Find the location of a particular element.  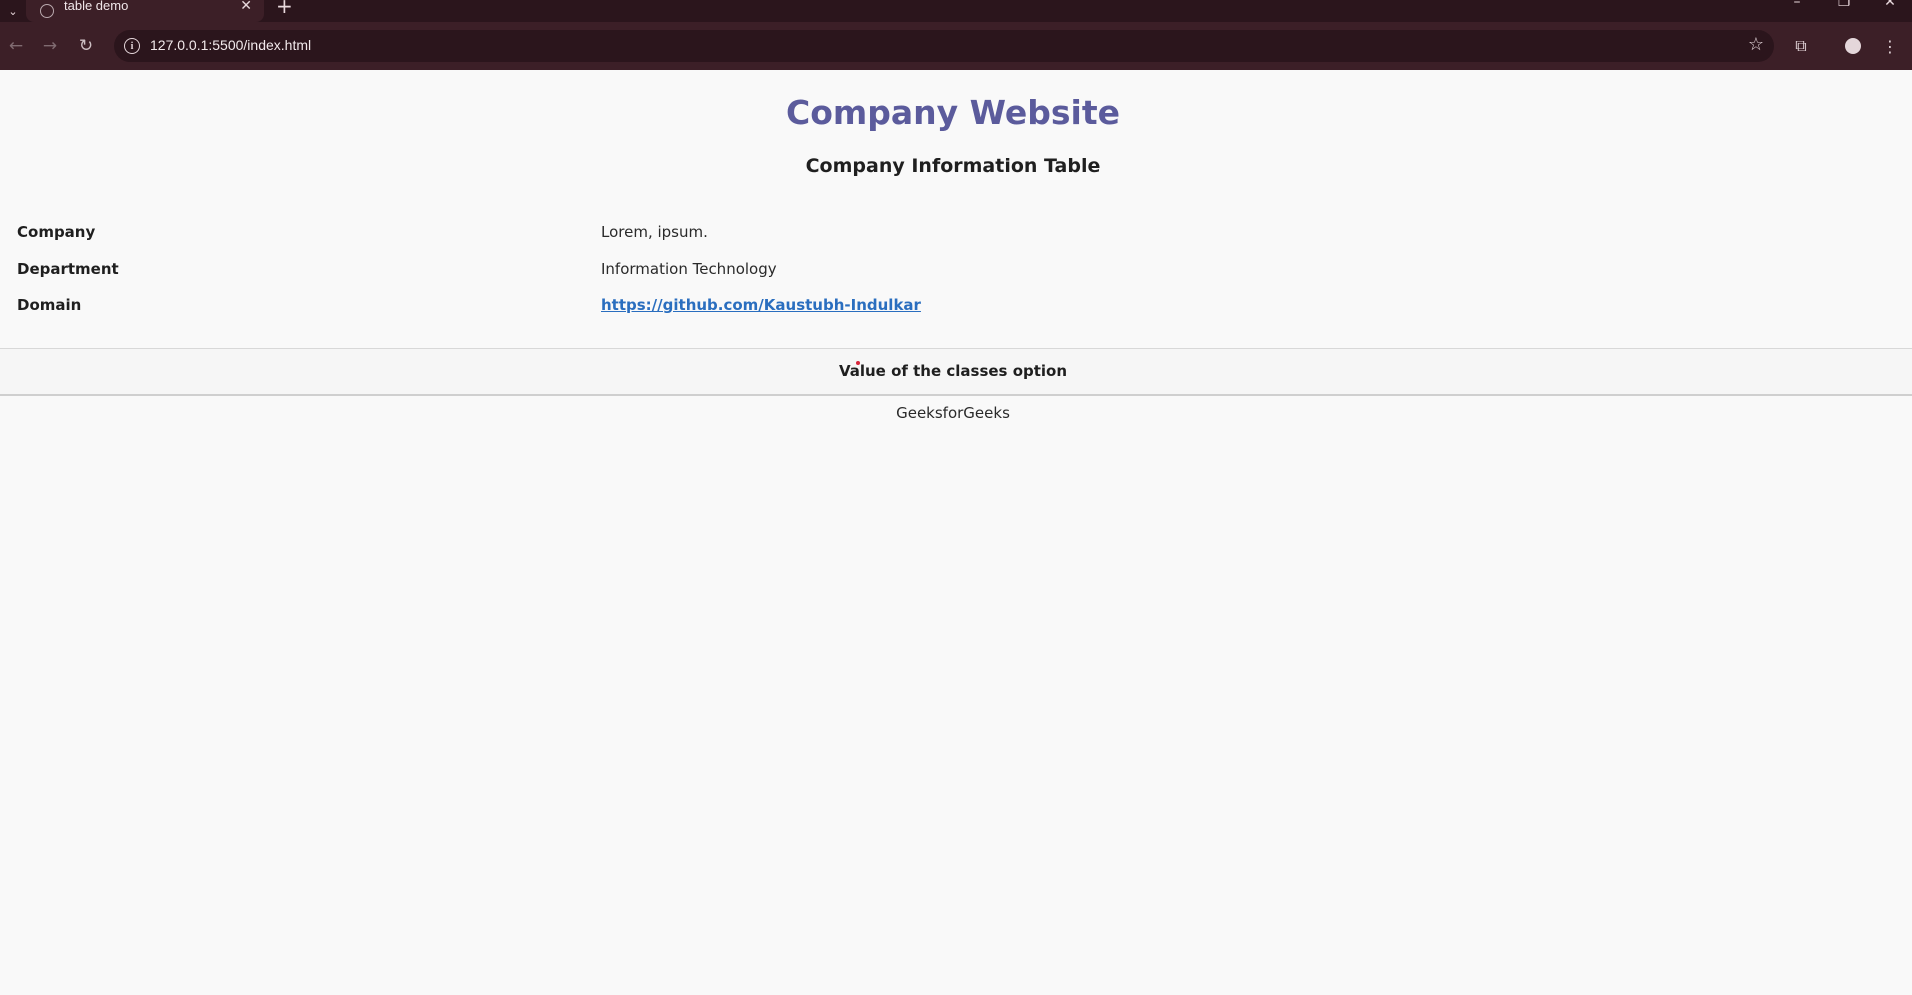

tab-title: table demo is located at coordinates (96, 6).